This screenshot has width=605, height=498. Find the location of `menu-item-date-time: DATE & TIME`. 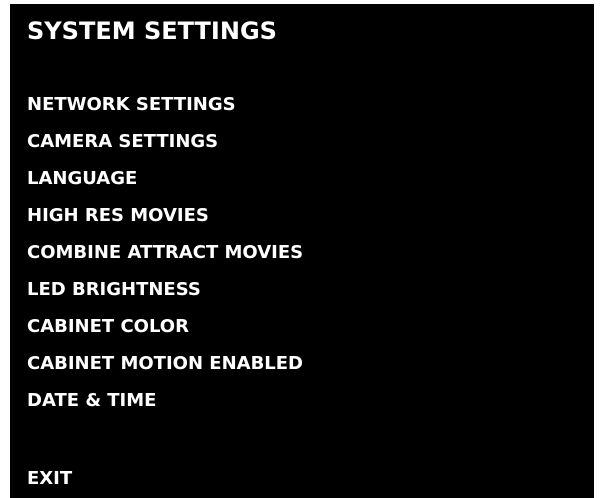

menu-item-date-time: DATE & TIME is located at coordinates (165, 401).